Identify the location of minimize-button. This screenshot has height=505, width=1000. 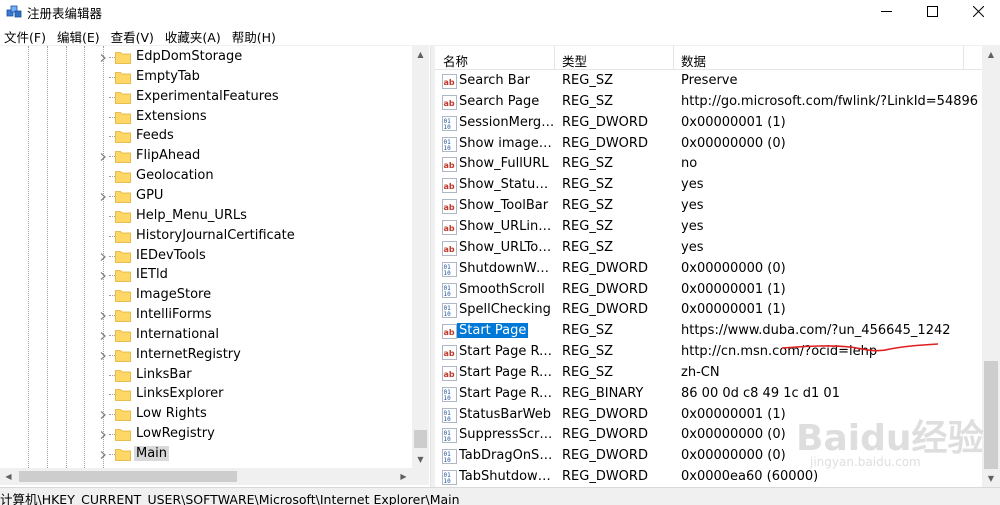
(886, 11).